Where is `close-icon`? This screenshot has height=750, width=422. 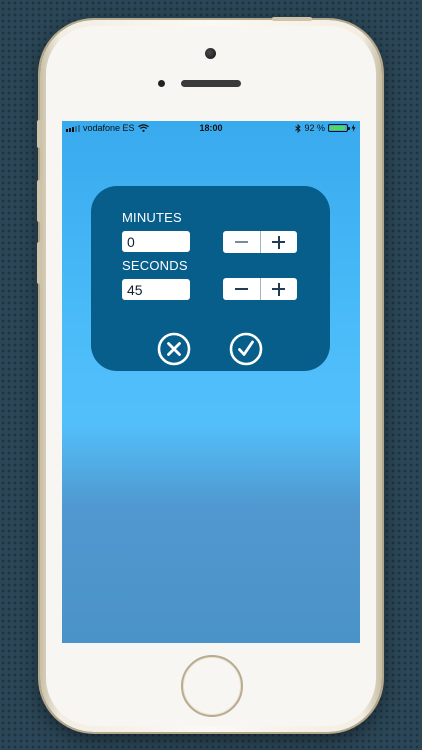 close-icon is located at coordinates (174, 349).